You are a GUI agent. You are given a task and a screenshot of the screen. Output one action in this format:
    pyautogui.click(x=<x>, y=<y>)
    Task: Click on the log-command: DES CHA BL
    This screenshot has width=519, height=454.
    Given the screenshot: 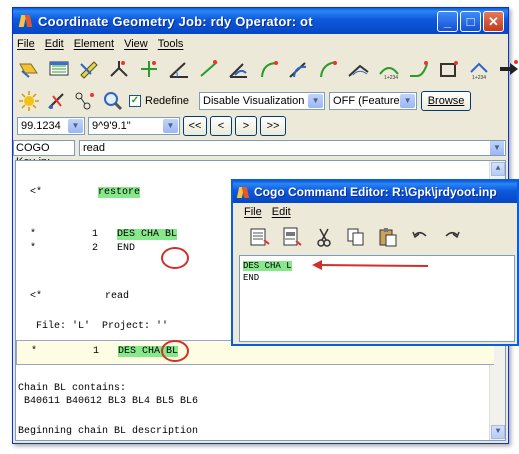 What is the action you would take?
    pyautogui.click(x=147, y=234)
    